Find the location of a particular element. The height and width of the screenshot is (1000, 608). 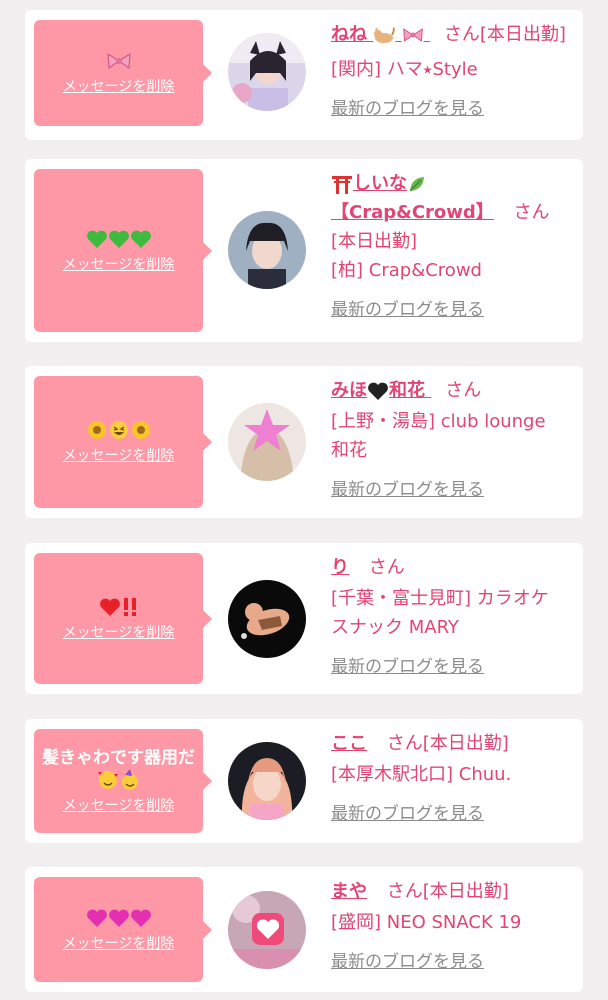

cat-emoji-icon is located at coordinates (385, 35).